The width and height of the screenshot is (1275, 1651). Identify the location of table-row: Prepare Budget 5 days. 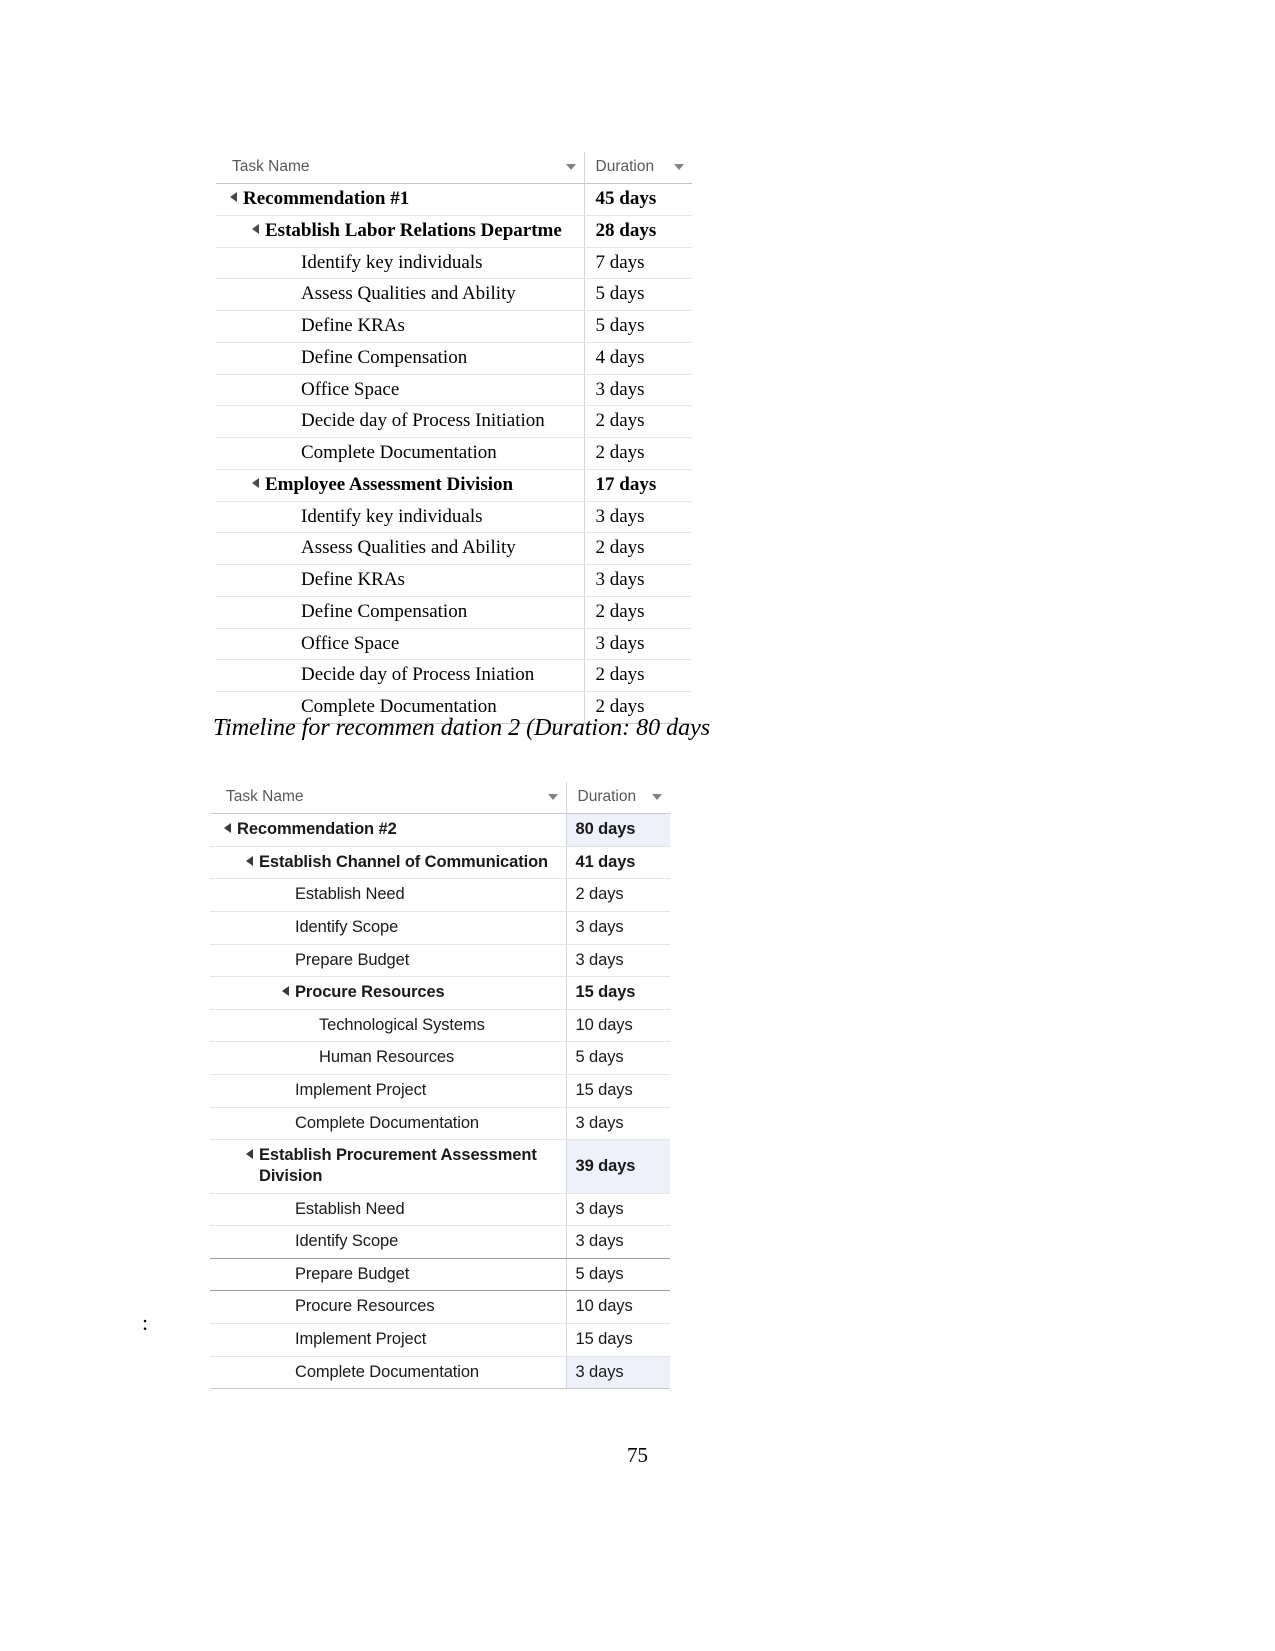
(440, 1275).